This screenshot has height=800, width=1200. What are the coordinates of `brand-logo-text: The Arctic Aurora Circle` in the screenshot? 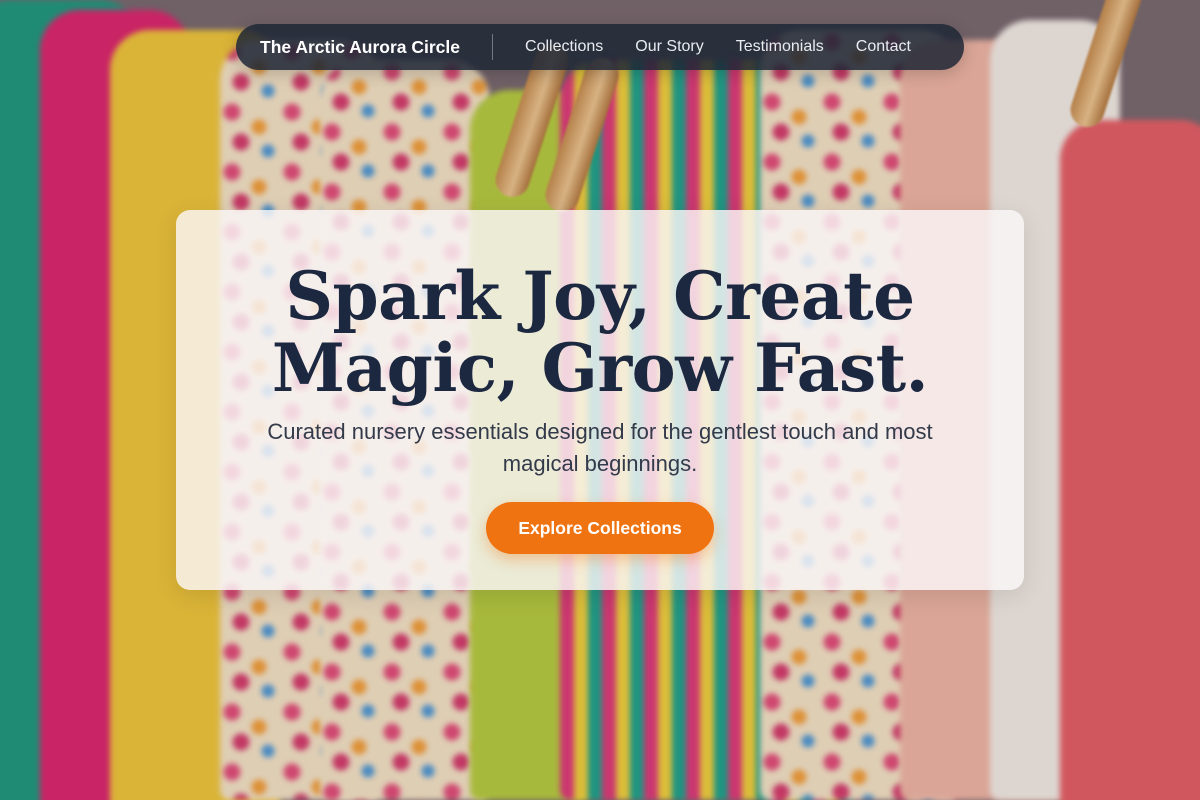 It's located at (360, 47).